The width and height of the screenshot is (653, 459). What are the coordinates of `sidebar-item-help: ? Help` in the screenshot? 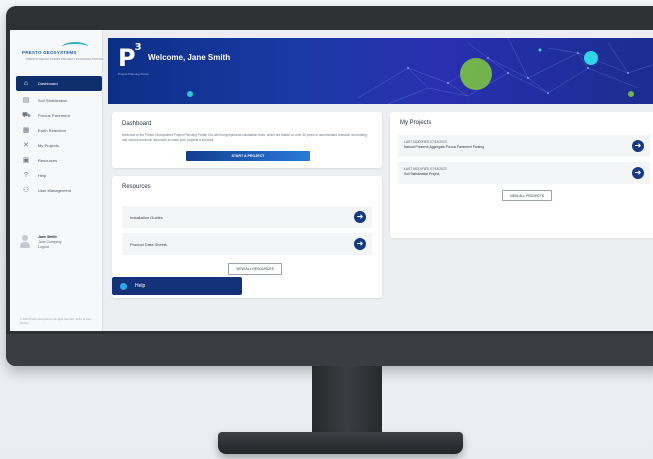 It's located at (56, 175).